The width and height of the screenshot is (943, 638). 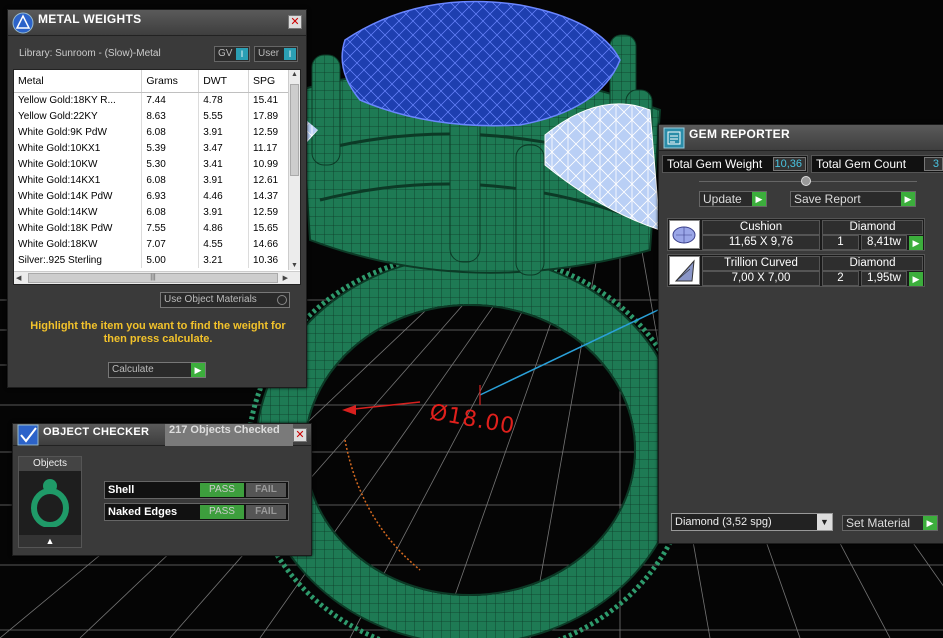 I want to click on objects-thumbnail-box: Objects ▲, so click(x=50, y=502).